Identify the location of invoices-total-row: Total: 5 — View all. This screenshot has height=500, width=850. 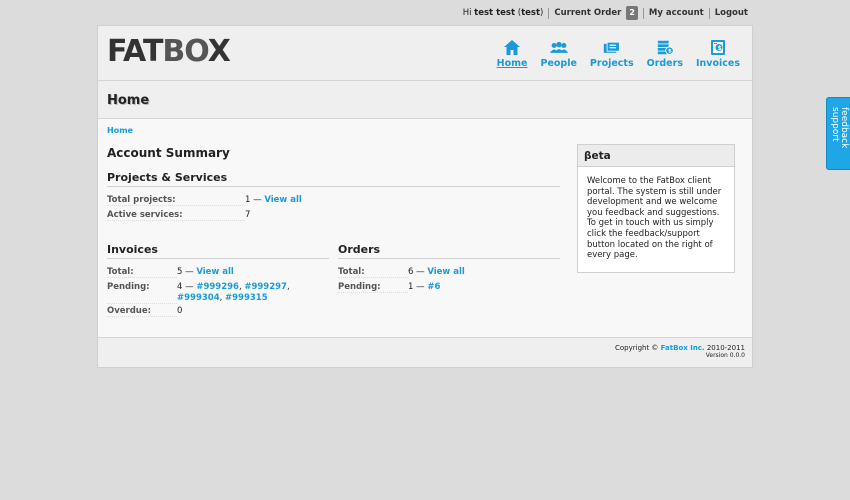
(170, 272).